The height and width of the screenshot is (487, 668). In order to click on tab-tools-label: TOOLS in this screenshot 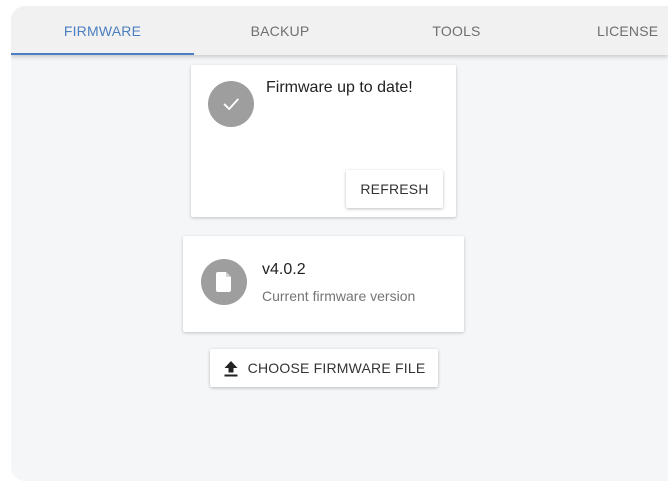, I will do `click(456, 30)`.